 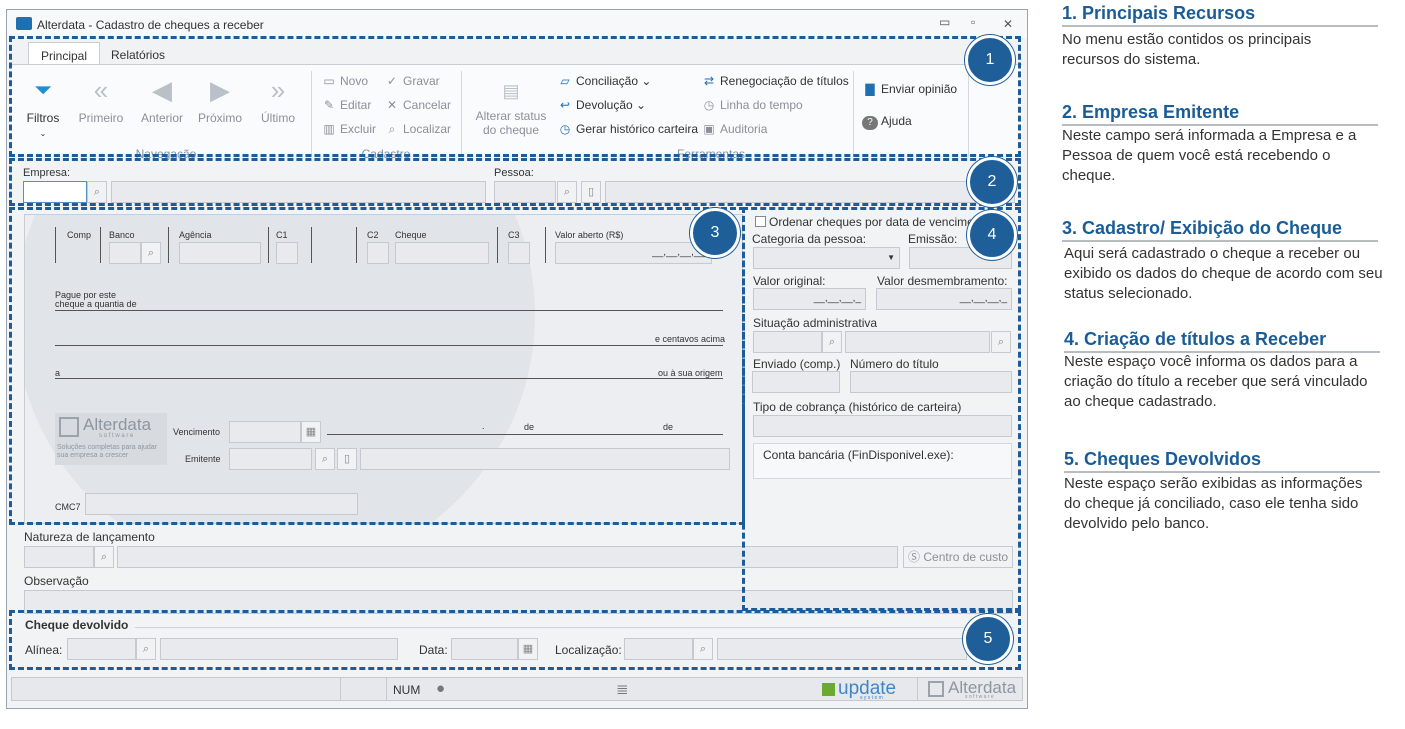 What do you see at coordinates (715, 233) in the screenshot?
I see `badge-3: 3` at bounding box center [715, 233].